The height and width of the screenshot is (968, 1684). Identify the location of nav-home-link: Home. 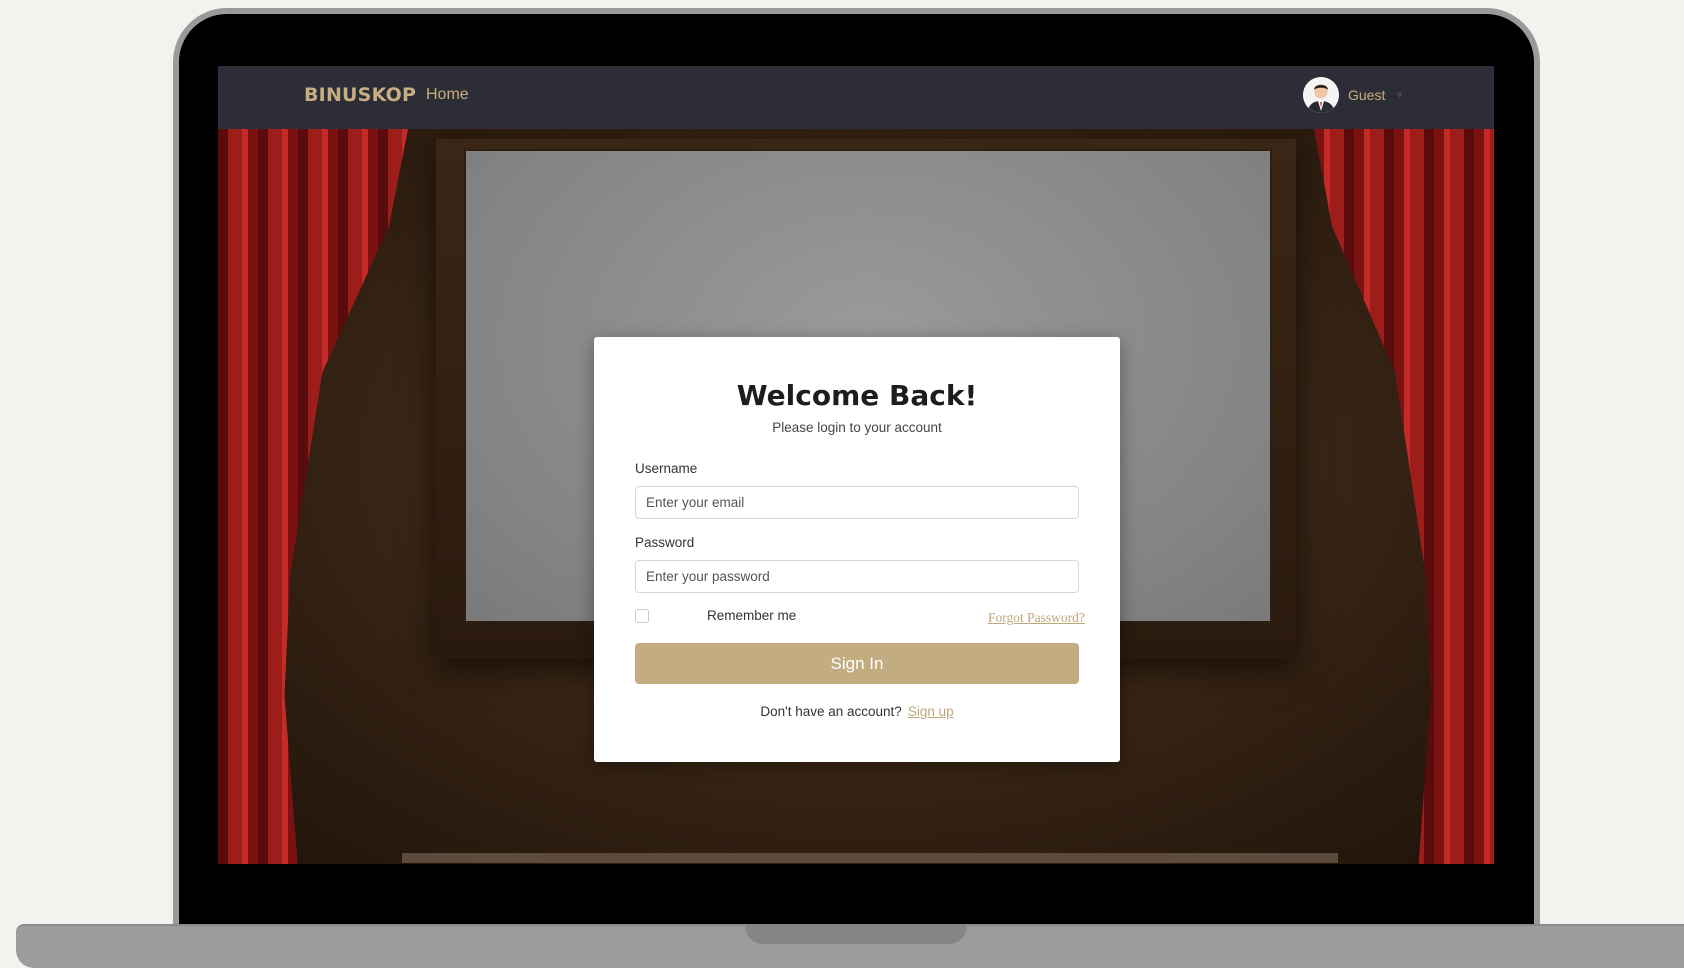
(447, 95).